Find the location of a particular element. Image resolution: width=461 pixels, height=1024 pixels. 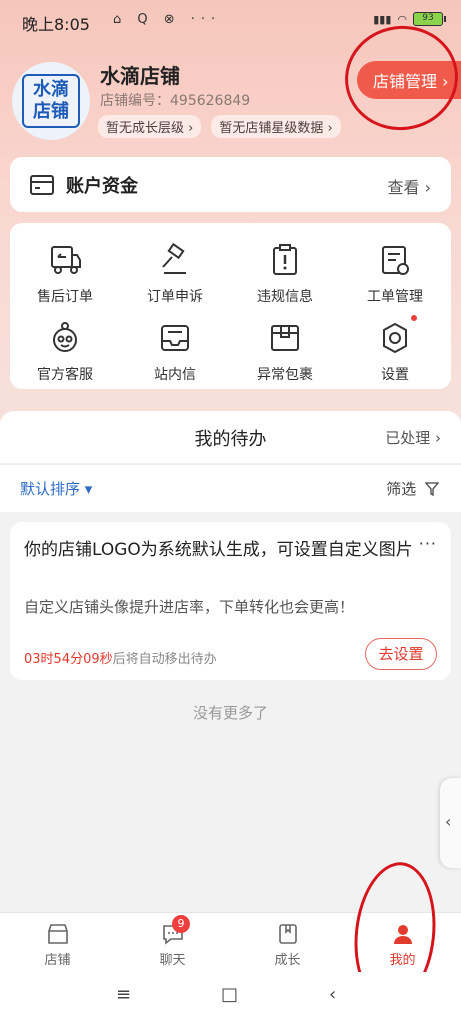

nav-label: 我的 is located at coordinates (402, 960).